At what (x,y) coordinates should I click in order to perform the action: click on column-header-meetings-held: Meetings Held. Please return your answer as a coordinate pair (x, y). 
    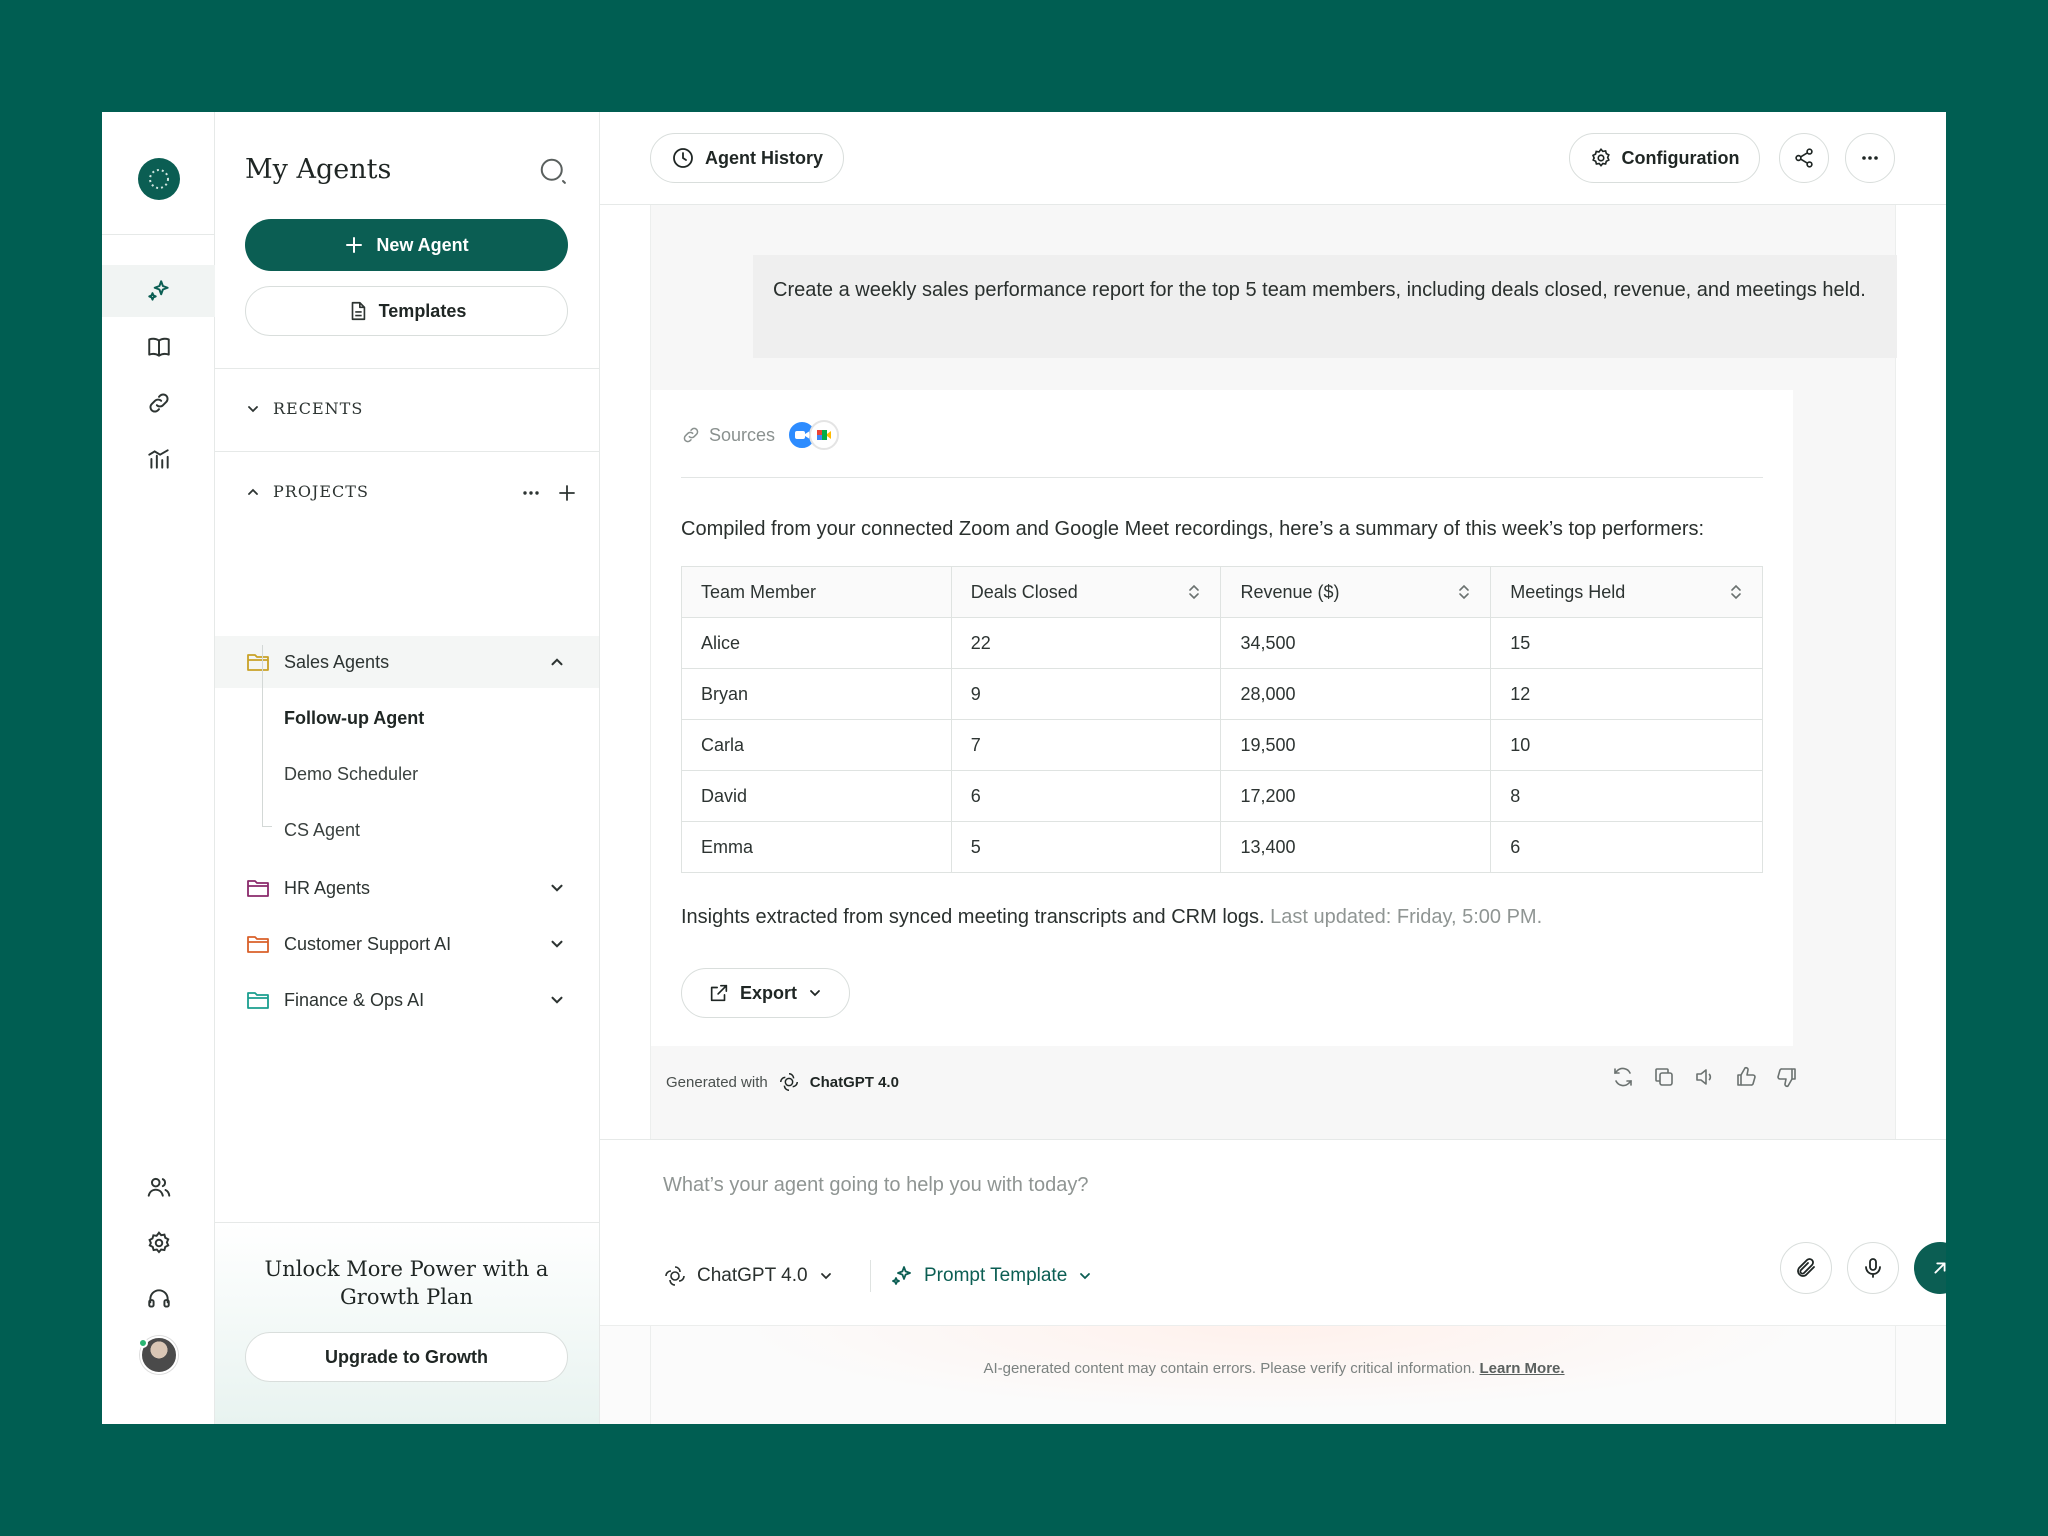
    Looking at the image, I should click on (1626, 592).